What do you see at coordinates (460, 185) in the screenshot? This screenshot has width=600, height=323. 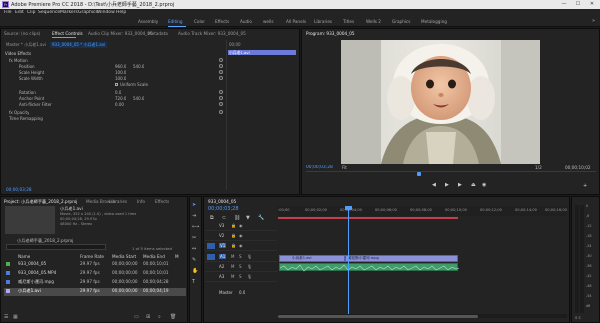 I see `step-forward-icon: ▶` at bounding box center [460, 185].